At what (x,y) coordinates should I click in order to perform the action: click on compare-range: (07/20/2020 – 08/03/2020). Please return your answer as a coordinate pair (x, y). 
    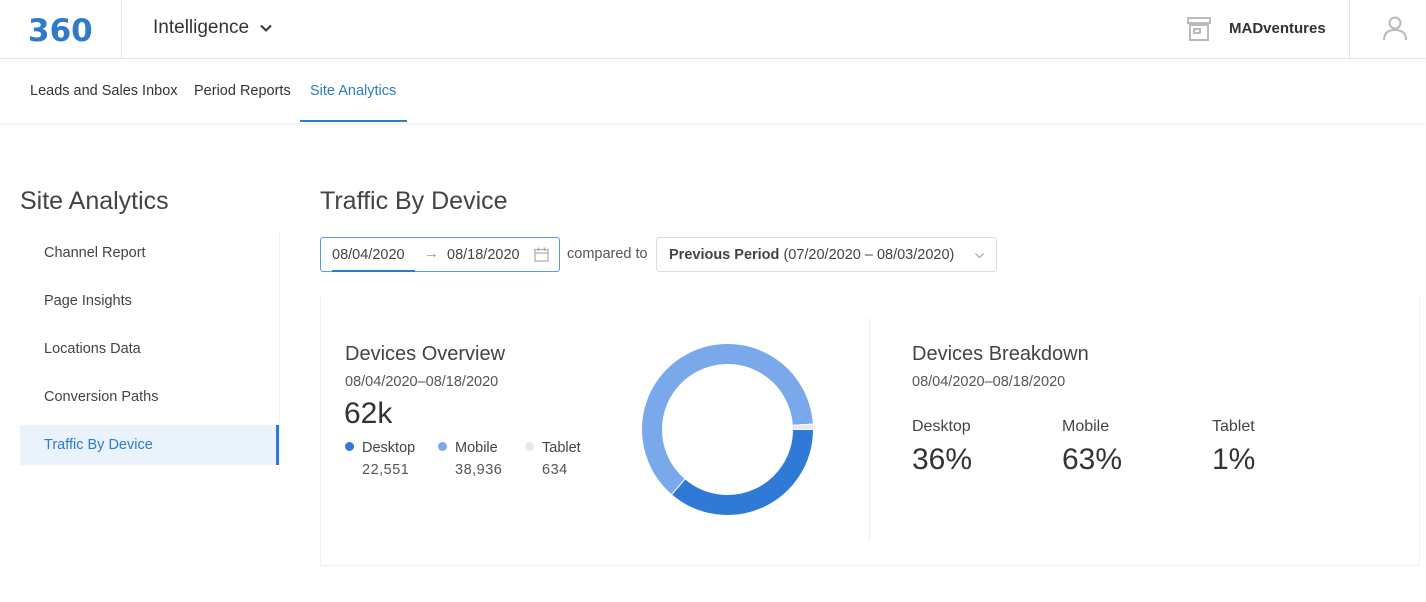
    Looking at the image, I should click on (869, 255).